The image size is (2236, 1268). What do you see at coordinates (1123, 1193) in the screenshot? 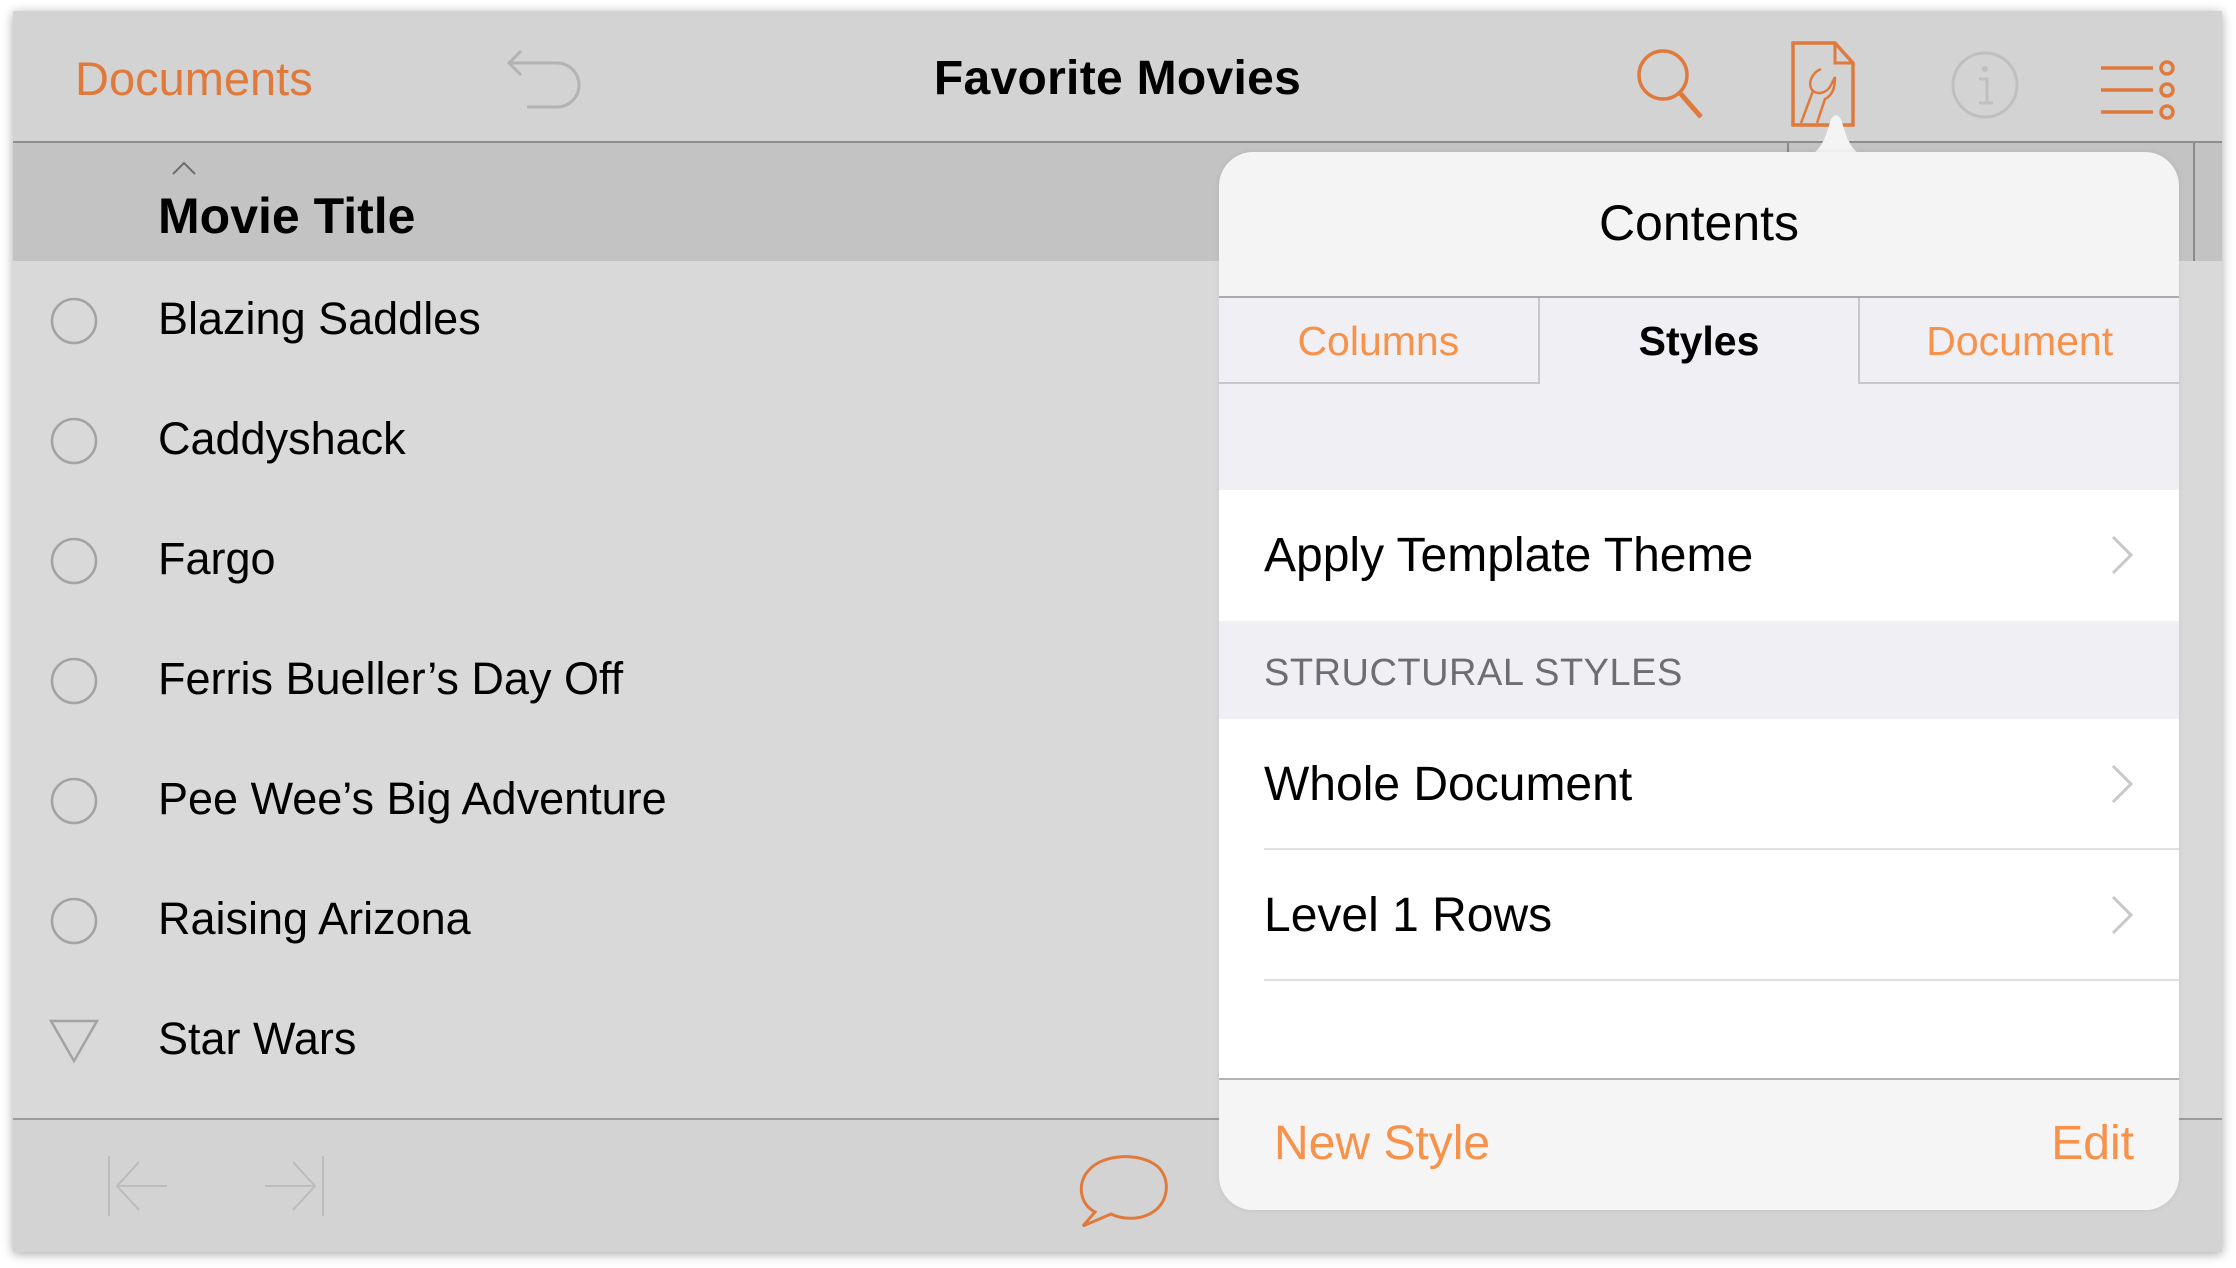
I see `comment-icon` at bounding box center [1123, 1193].